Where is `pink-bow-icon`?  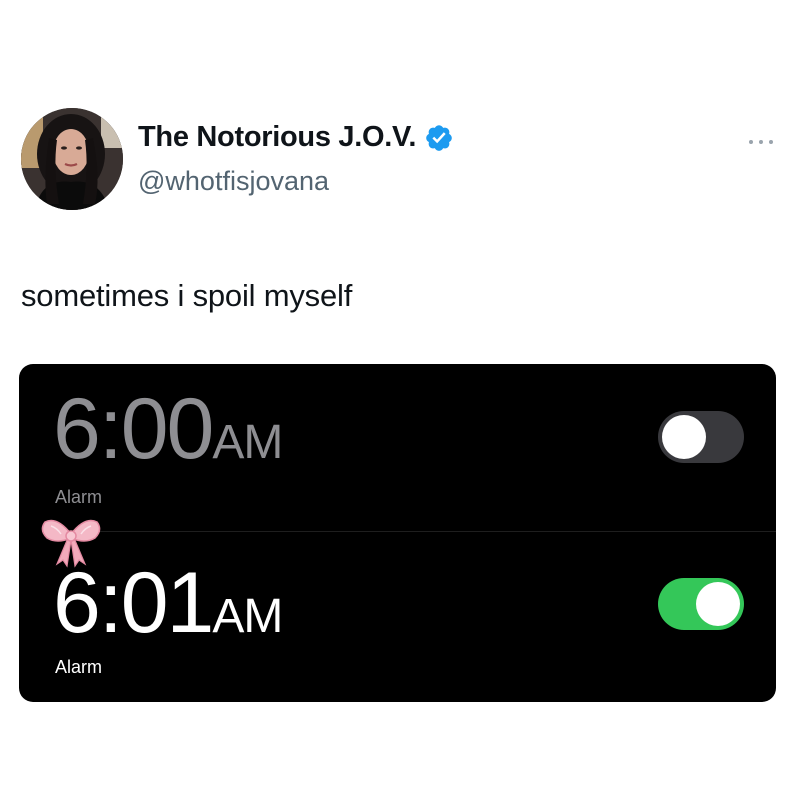 pink-bow-icon is located at coordinates (71, 543).